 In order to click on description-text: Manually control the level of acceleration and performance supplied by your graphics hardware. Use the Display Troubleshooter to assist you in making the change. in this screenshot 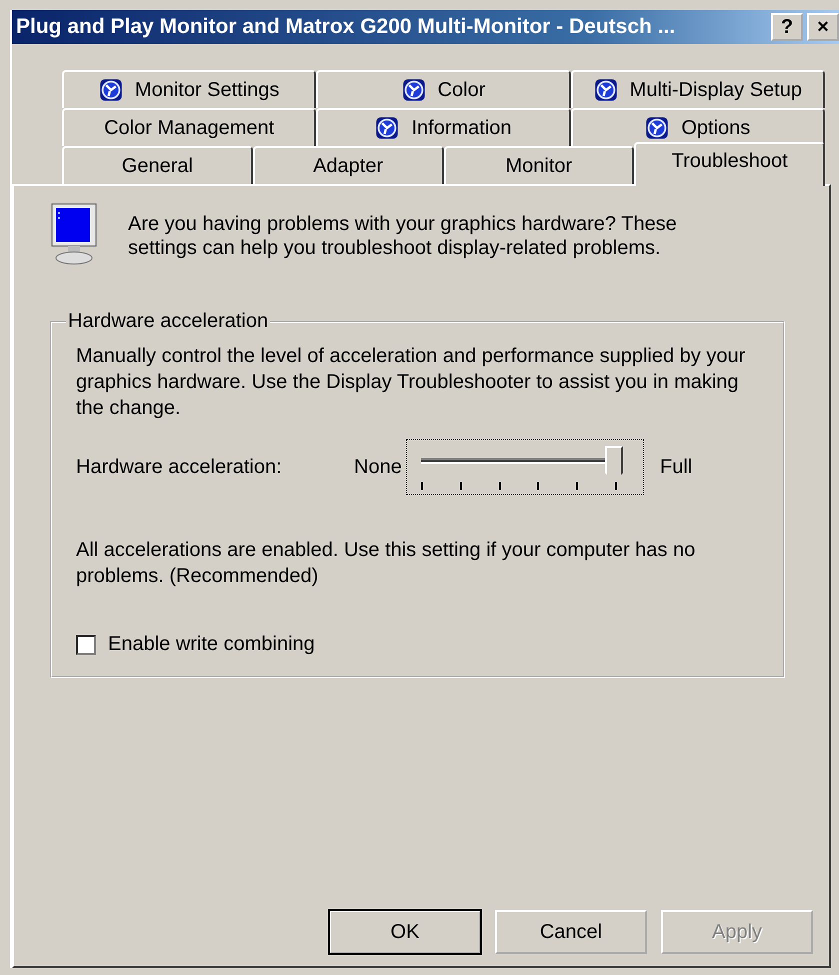, I will do `click(411, 382)`.